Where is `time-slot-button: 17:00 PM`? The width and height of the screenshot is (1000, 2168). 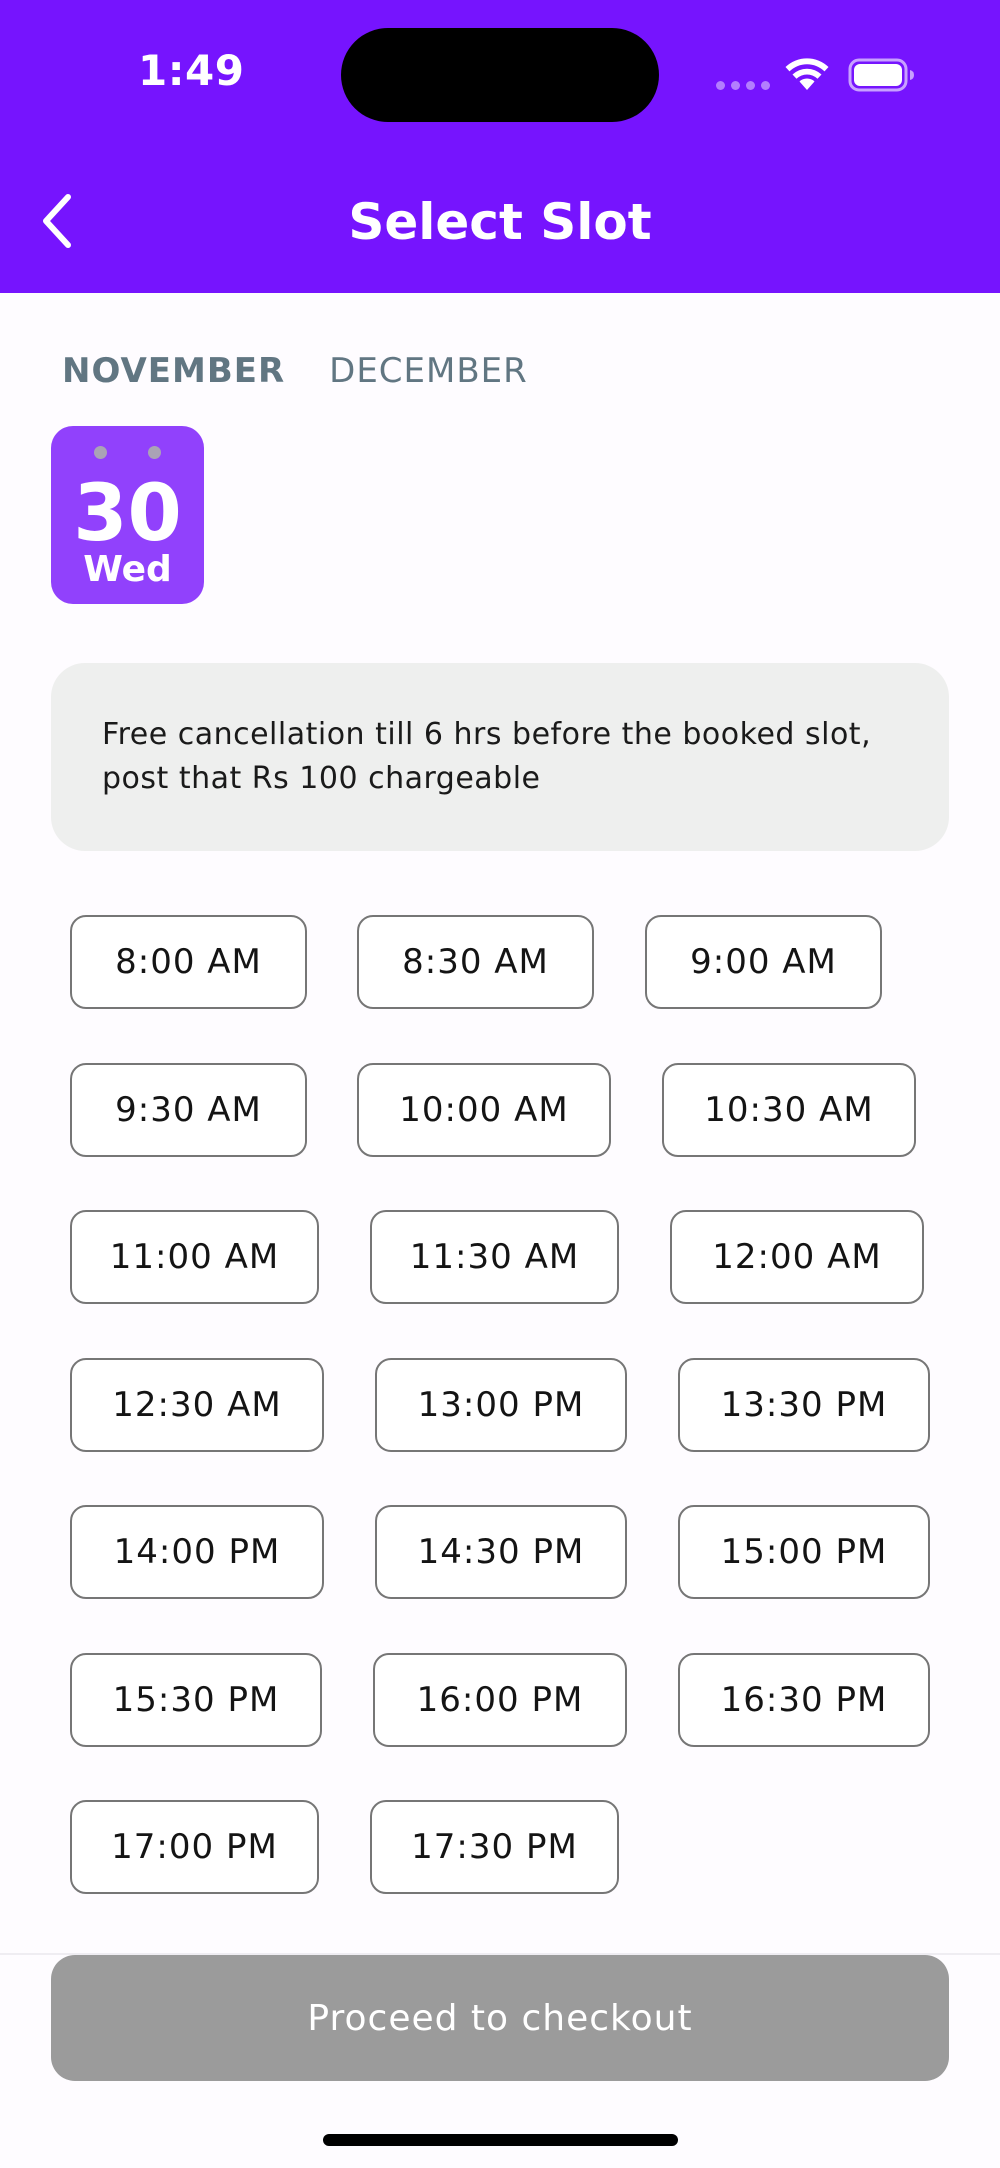 time-slot-button: 17:00 PM is located at coordinates (194, 1847).